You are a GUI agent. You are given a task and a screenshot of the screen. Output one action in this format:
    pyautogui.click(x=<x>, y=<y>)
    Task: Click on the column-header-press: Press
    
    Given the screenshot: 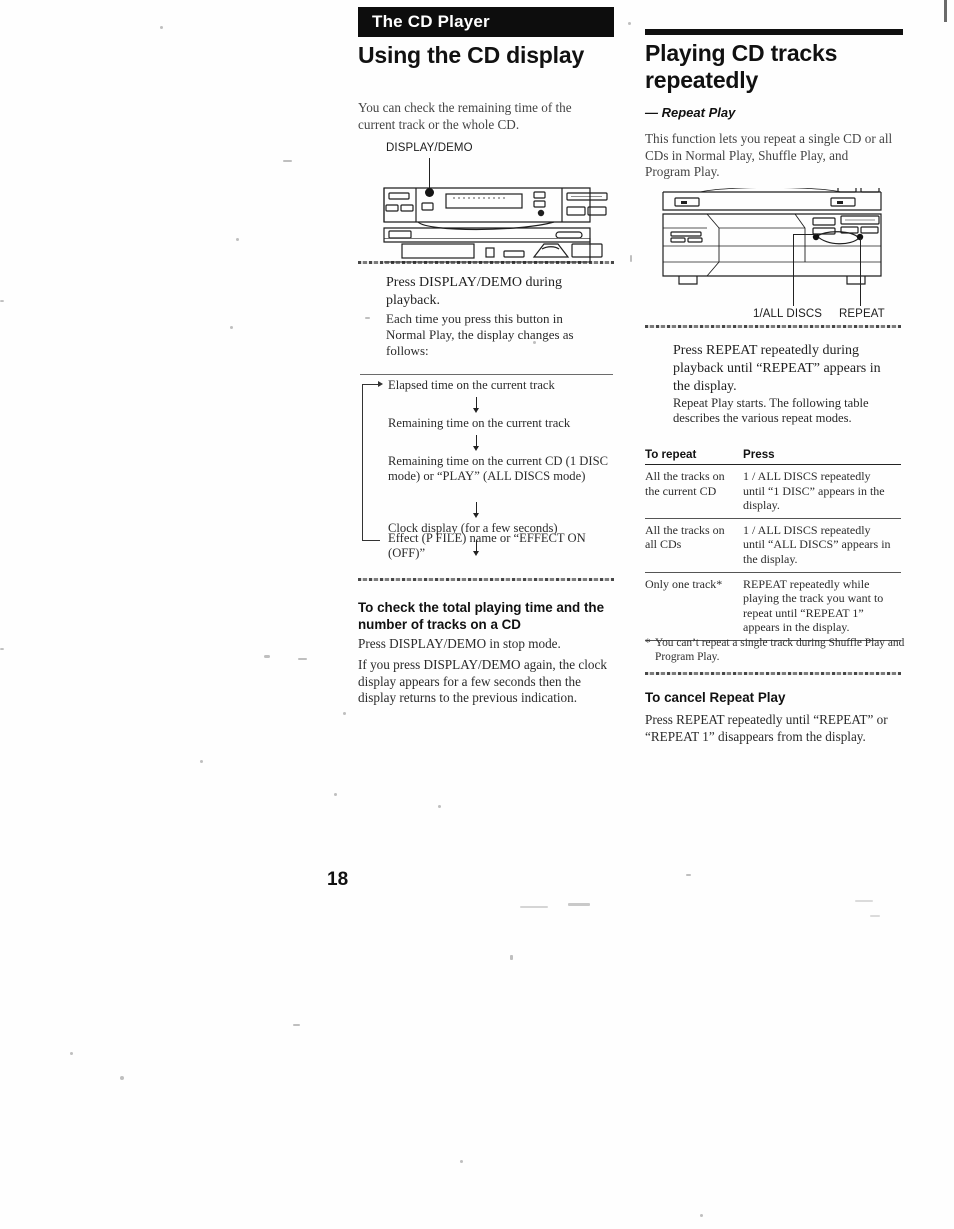 What is the action you would take?
    pyautogui.click(x=759, y=454)
    